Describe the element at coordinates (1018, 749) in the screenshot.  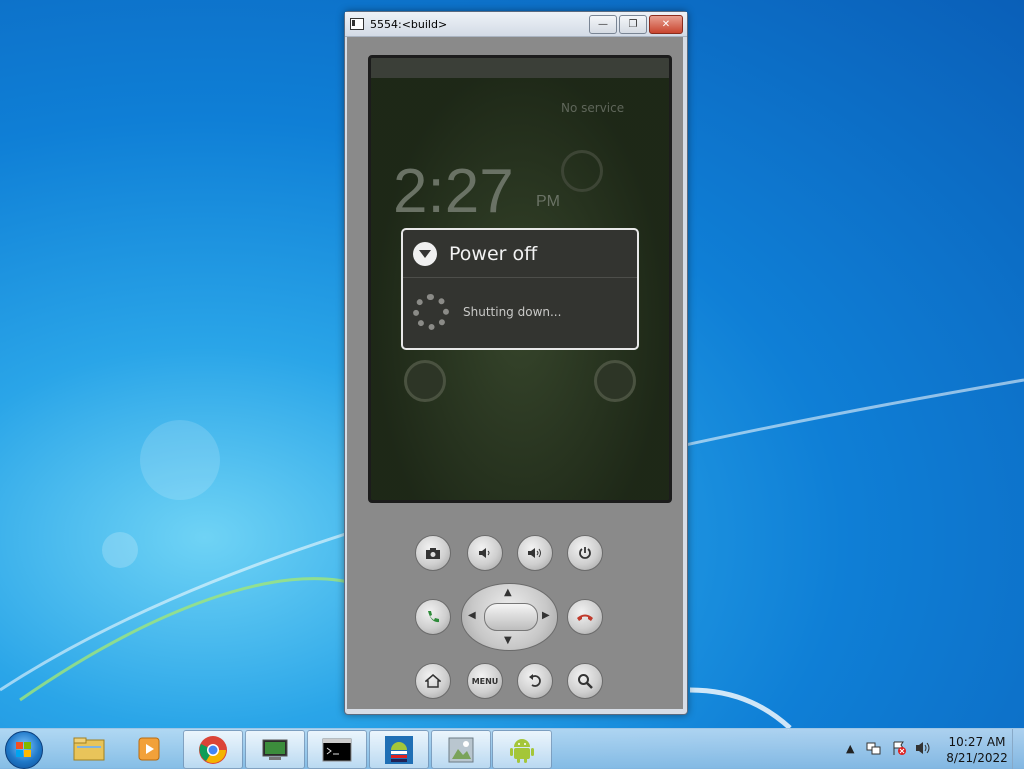
I see `show-desktop-button` at that location.